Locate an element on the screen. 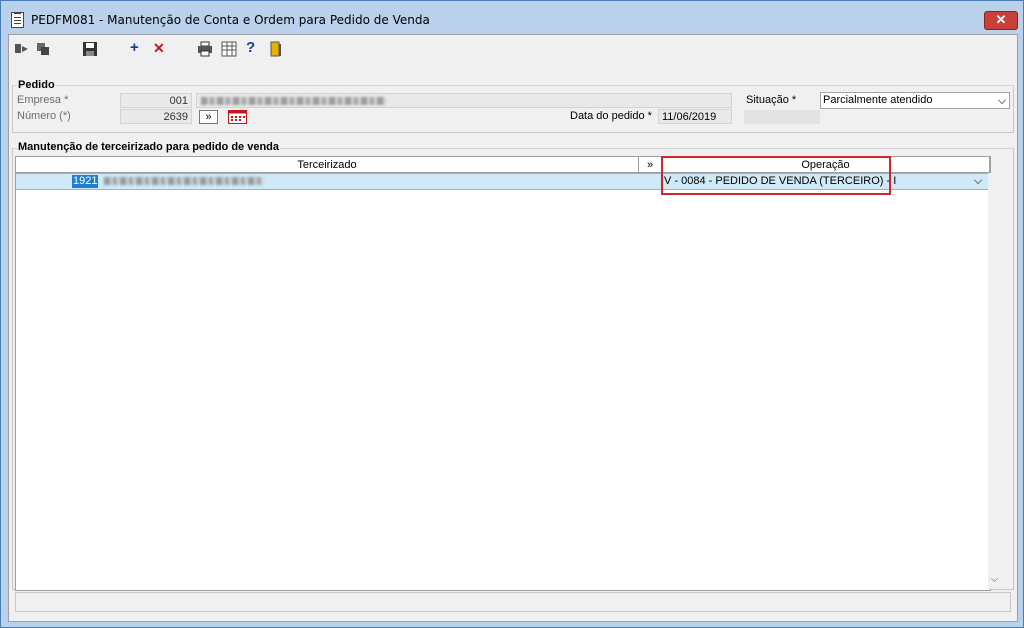 The image size is (1024, 628). situacao-select: Parcialmente atendido is located at coordinates (915, 100).